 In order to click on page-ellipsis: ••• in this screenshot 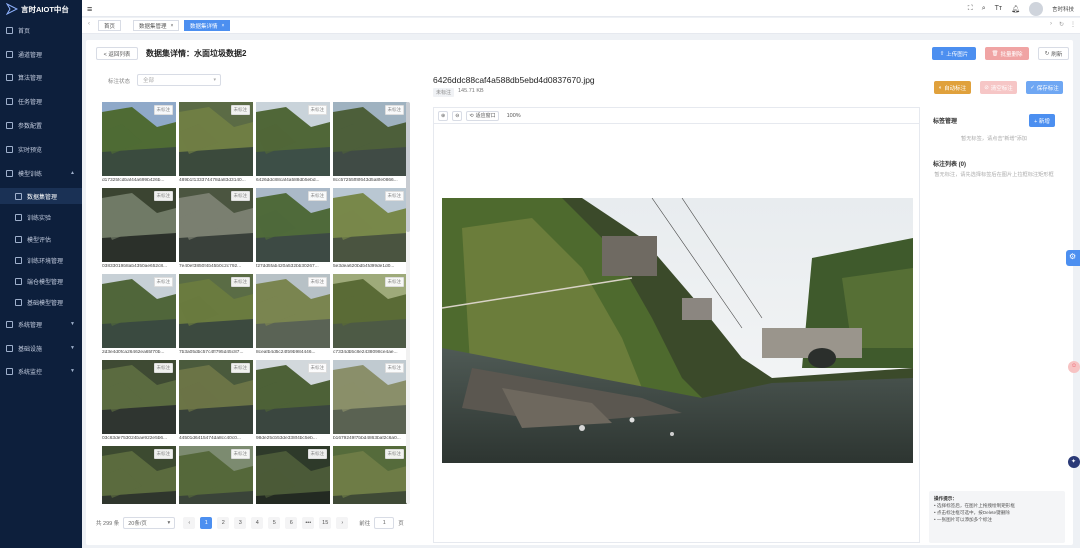, I will do `click(308, 523)`.